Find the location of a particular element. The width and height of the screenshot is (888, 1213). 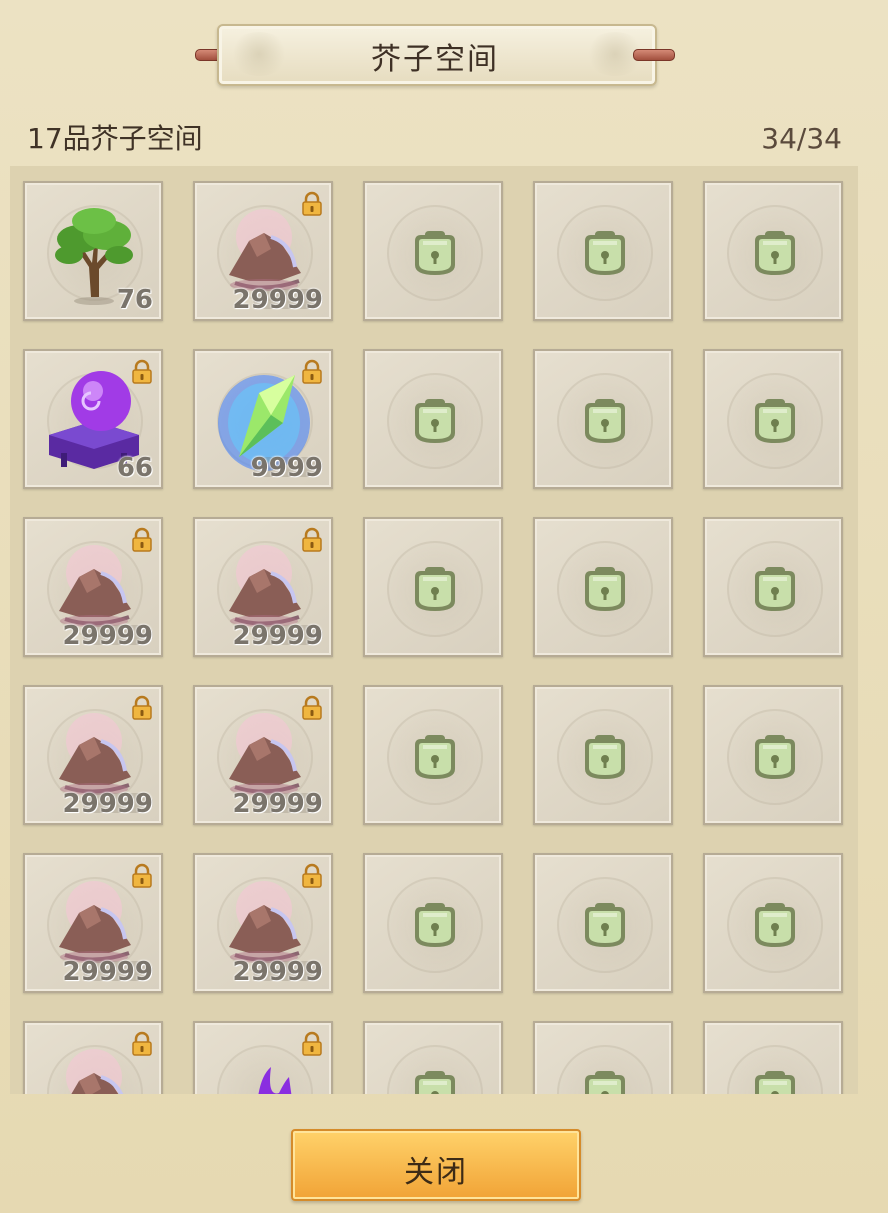

item-count: 9999 is located at coordinates (286, 468).